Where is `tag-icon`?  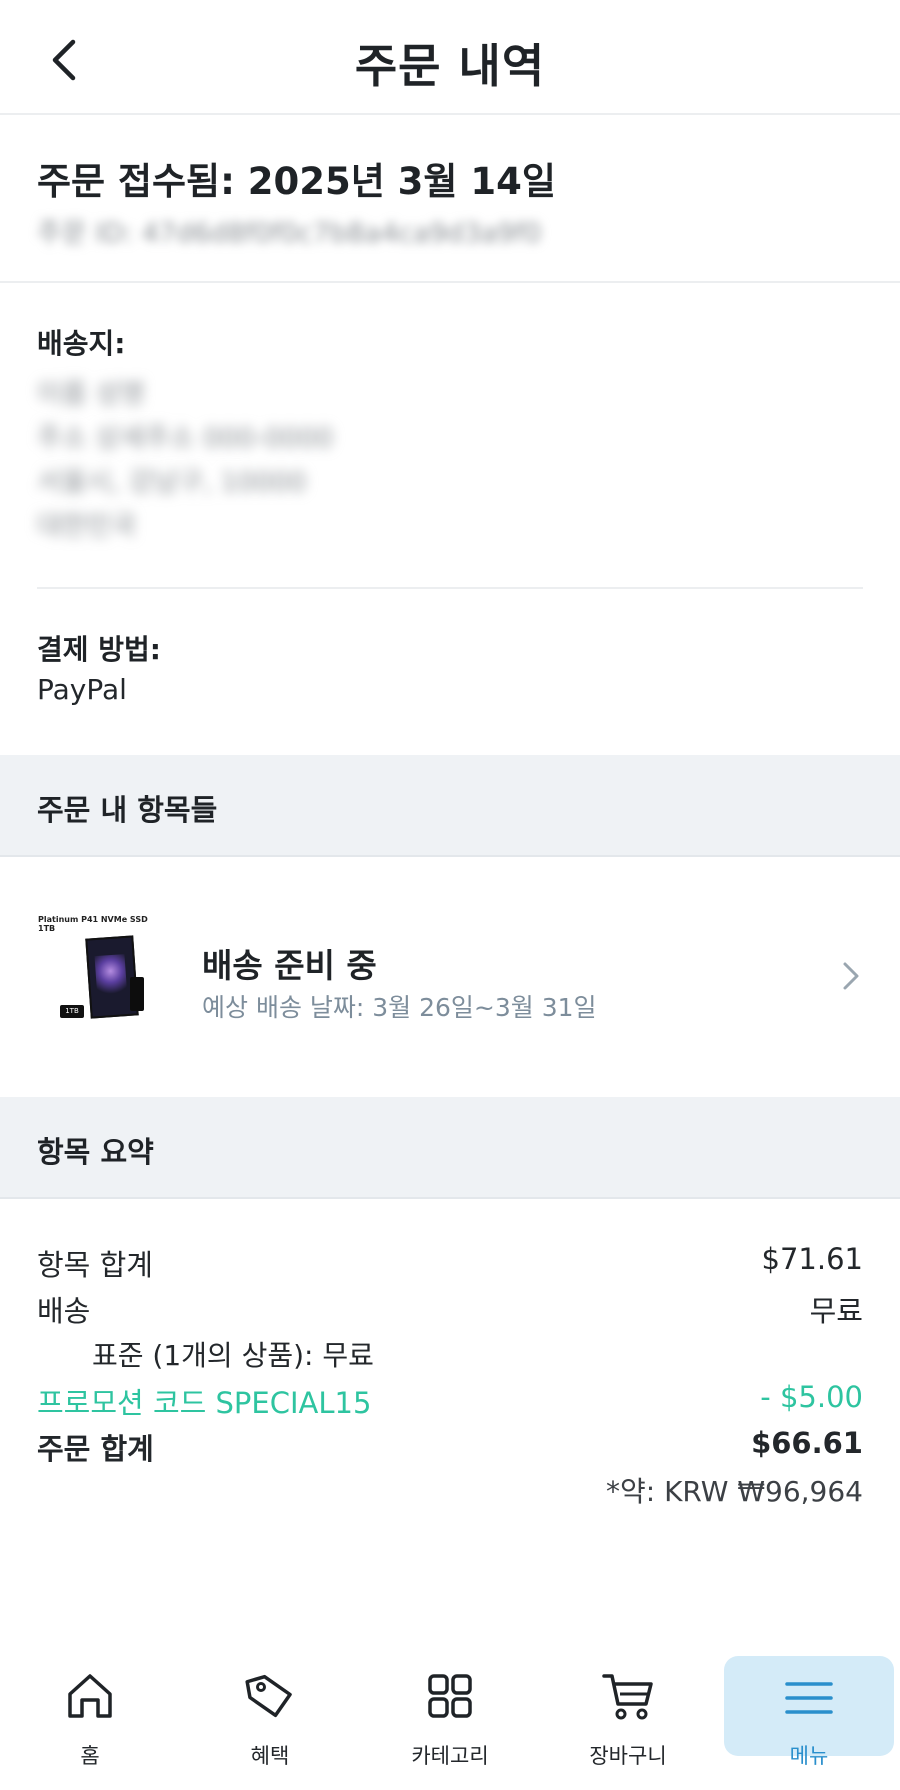 tag-icon is located at coordinates (268, 1696).